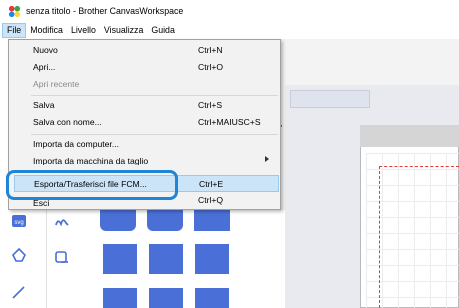 This screenshot has width=459, height=308. I want to click on toolbar-strip, so click(369, 62).